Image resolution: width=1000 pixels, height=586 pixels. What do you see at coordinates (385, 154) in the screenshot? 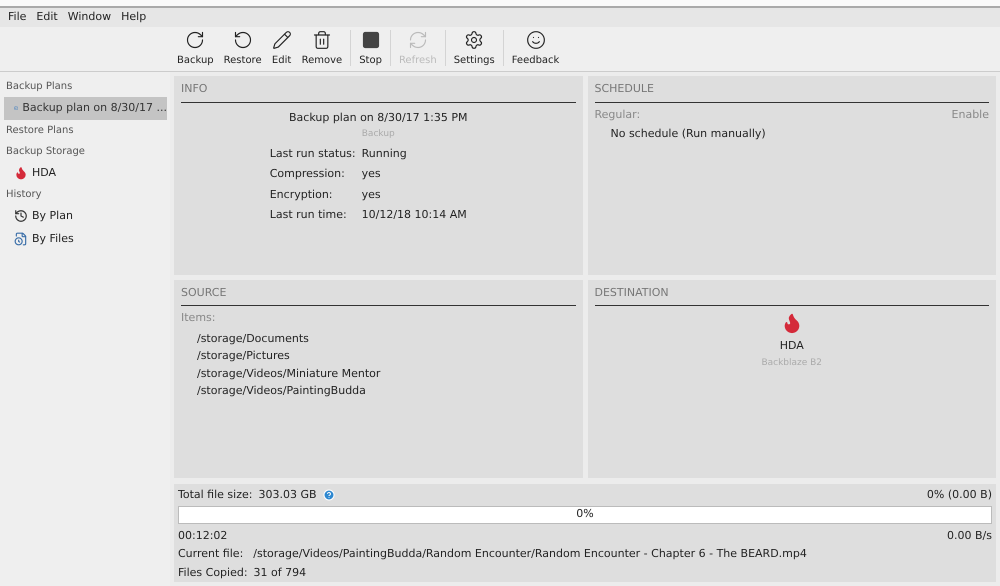
I see `info-value: Running` at bounding box center [385, 154].